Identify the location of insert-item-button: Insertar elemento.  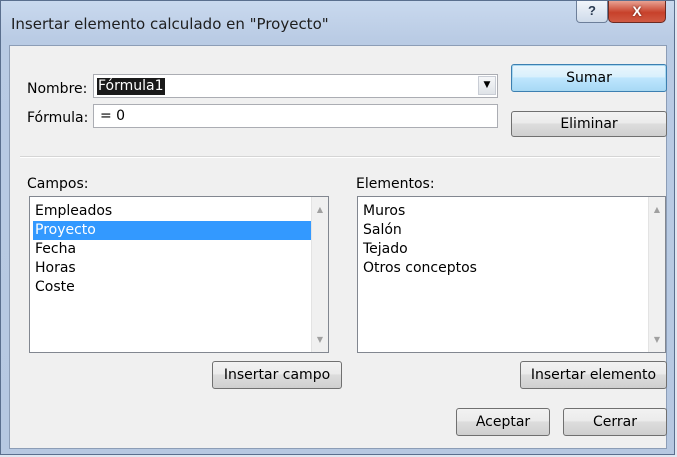
(593, 375).